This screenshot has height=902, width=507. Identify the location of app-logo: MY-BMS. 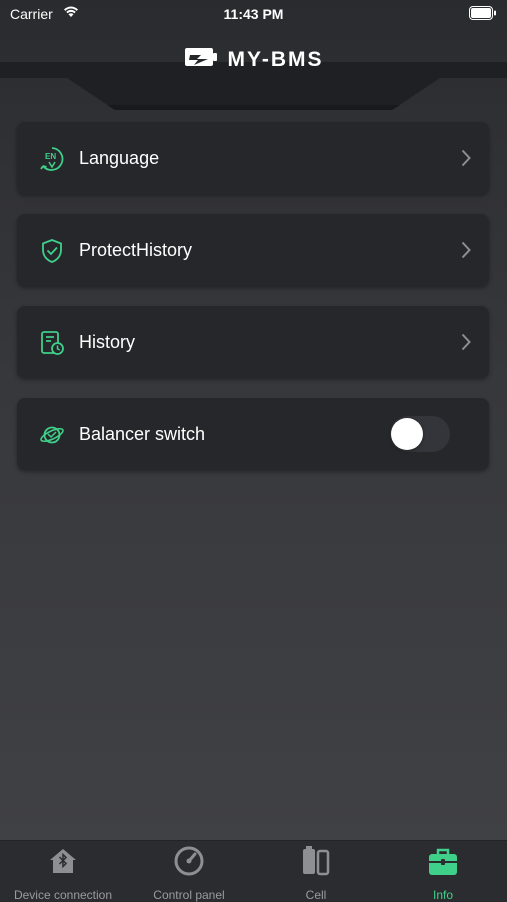
(253, 59).